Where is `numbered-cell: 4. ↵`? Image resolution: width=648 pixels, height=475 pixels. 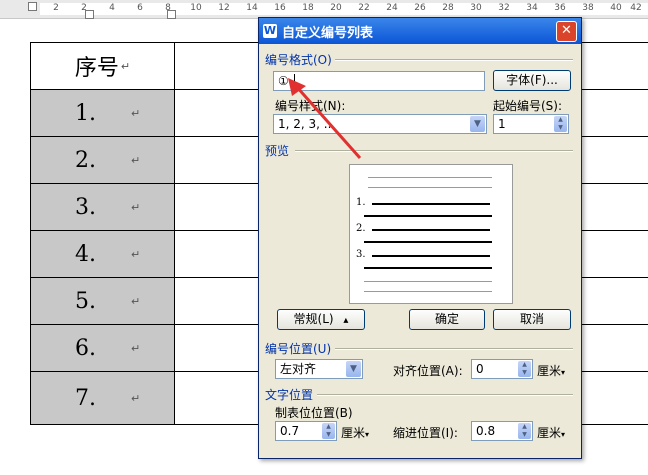 numbered-cell: 4. ↵ is located at coordinates (102, 254).